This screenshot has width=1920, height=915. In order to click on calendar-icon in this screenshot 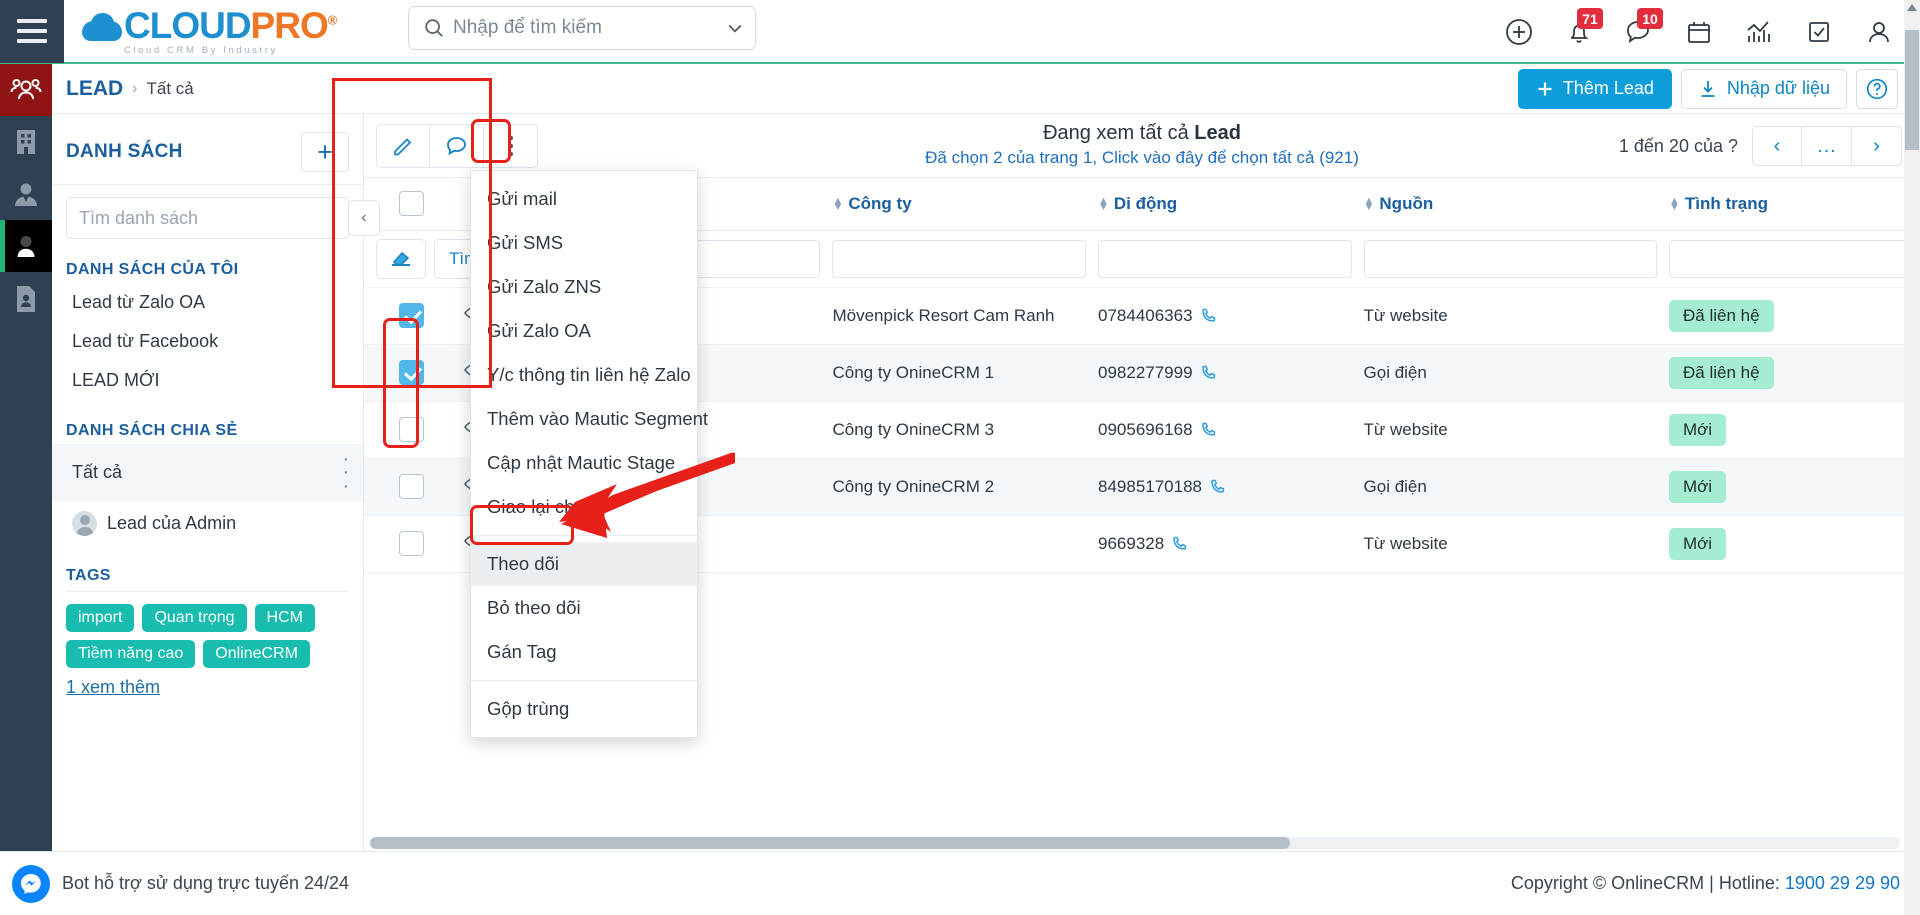, I will do `click(1699, 32)`.